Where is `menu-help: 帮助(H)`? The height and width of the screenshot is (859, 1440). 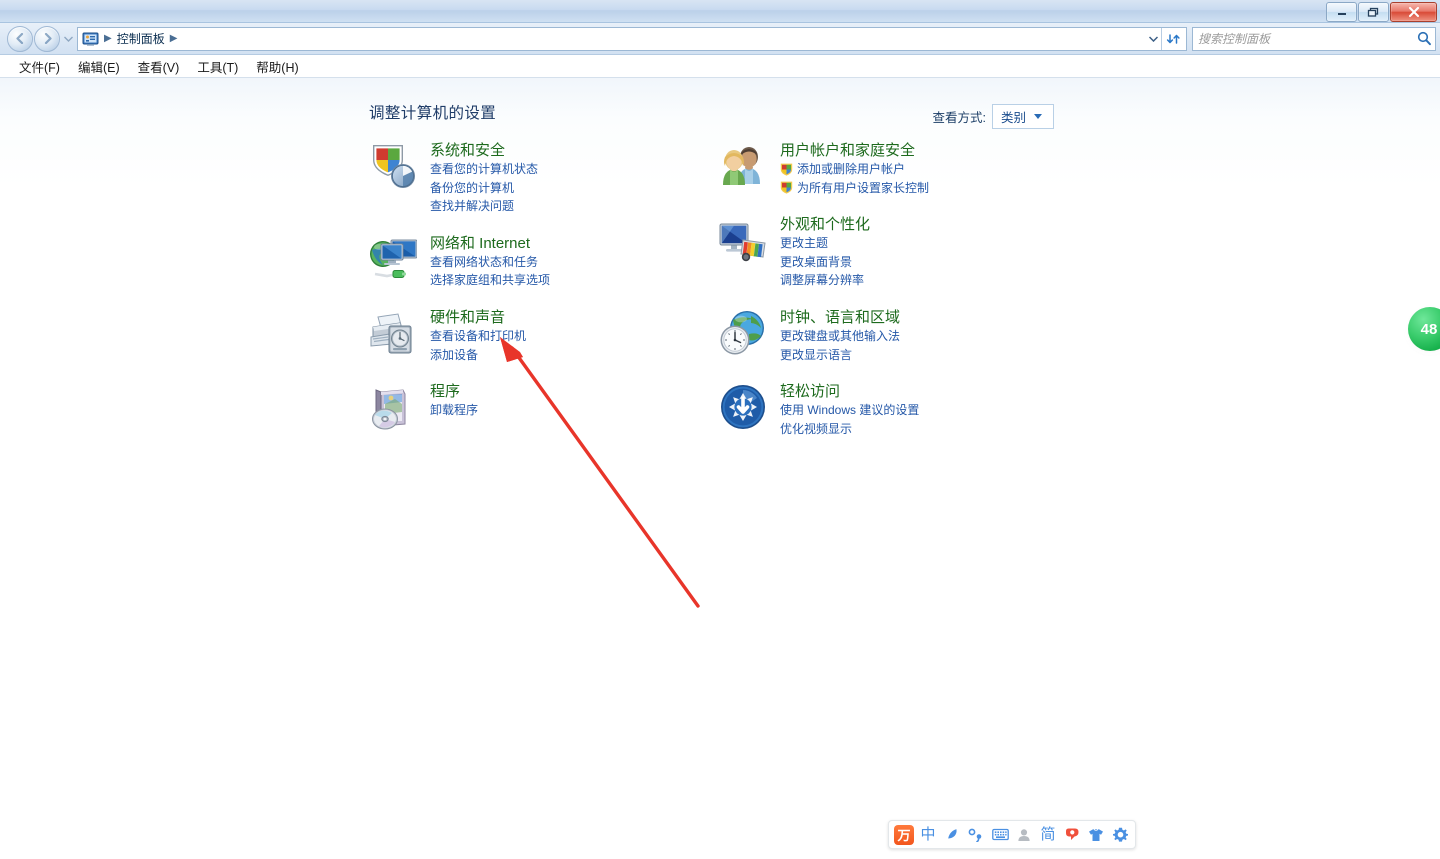
menu-help: 帮助(H) is located at coordinates (277, 66).